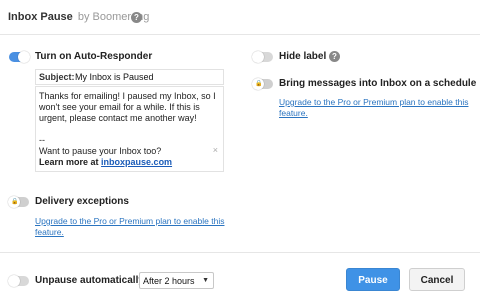  What do you see at coordinates (136, 162) in the screenshot?
I see `inboxpause-link: inboxpause.com` at bounding box center [136, 162].